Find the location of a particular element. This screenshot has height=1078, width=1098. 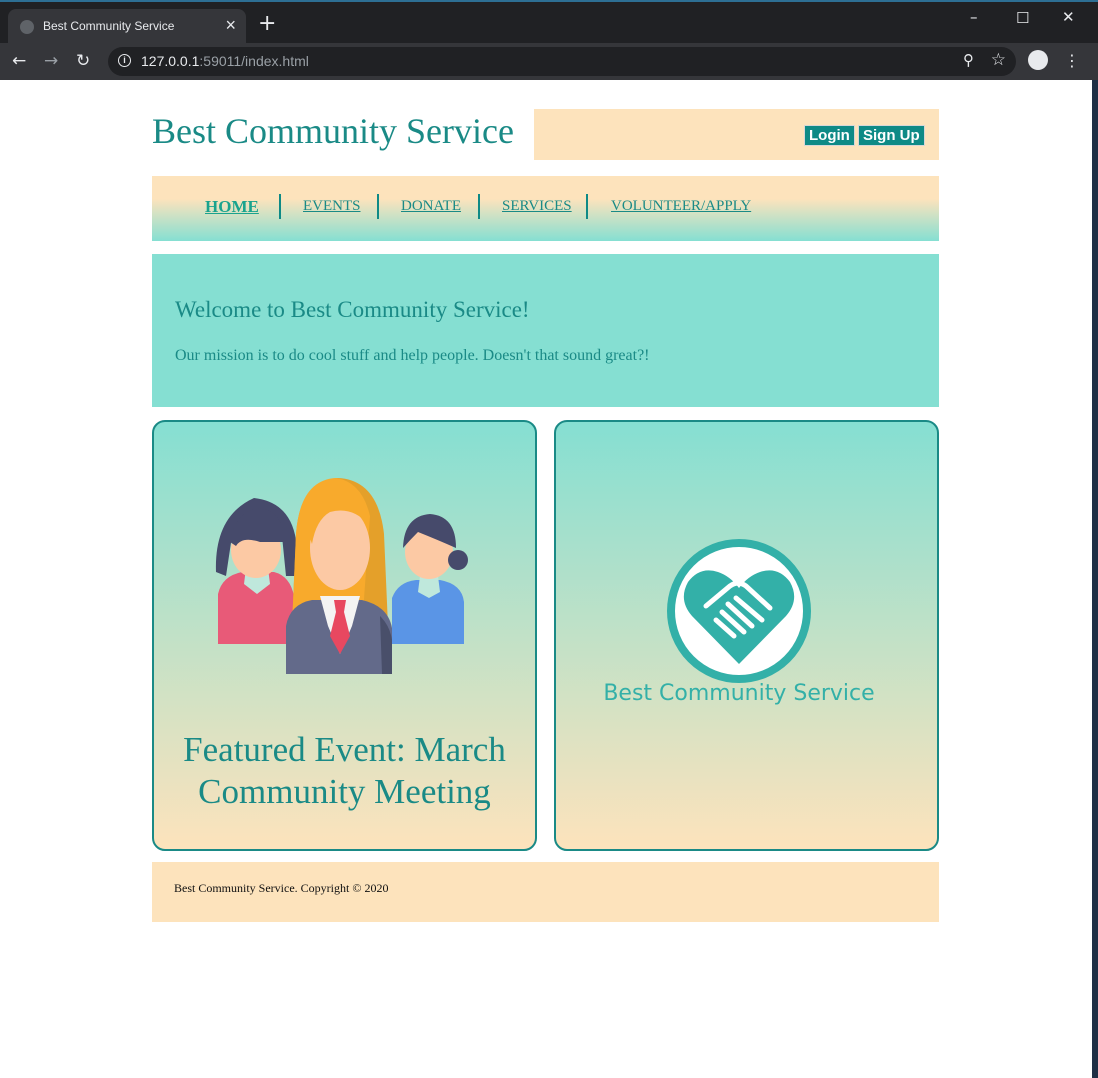

forward-icon: → is located at coordinates (51, 61).